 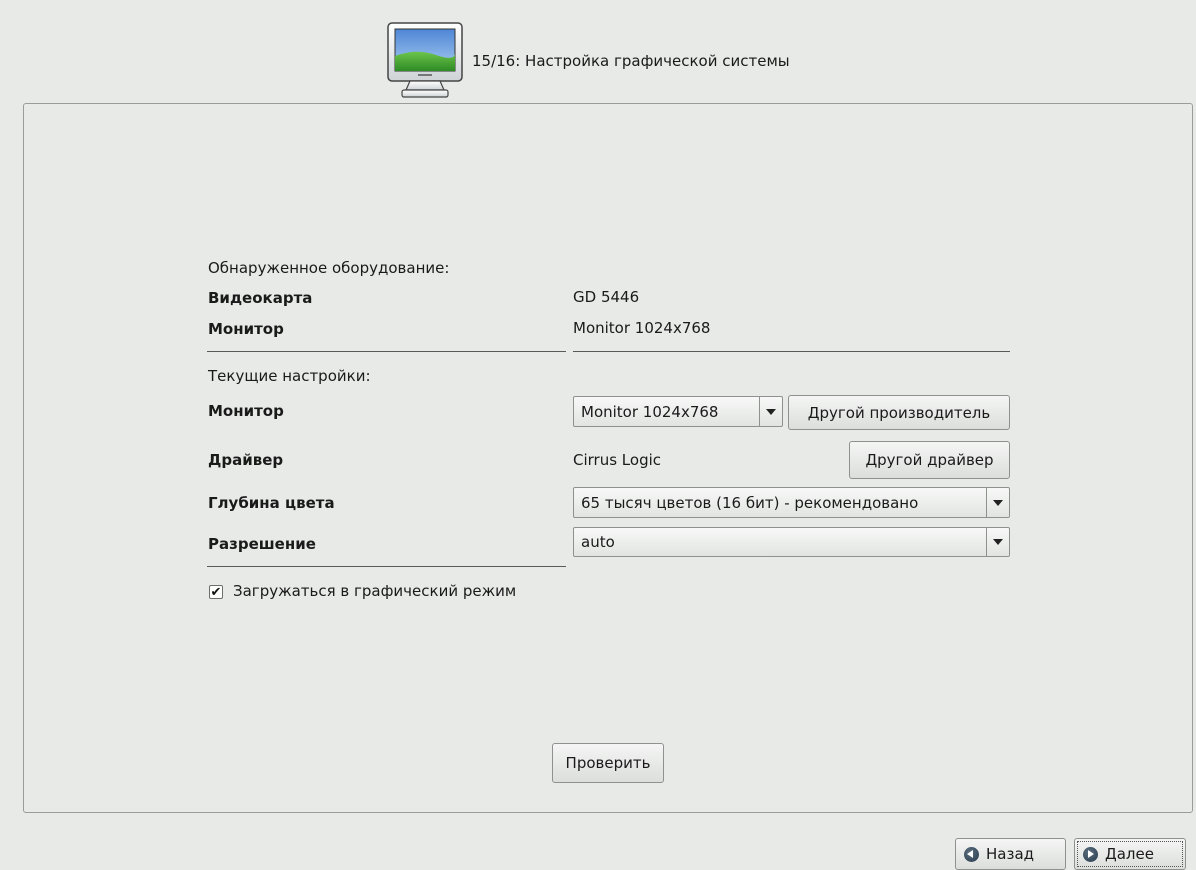 What do you see at coordinates (246, 329) in the screenshot?
I see `detected-monitor-label: Монитор` at bounding box center [246, 329].